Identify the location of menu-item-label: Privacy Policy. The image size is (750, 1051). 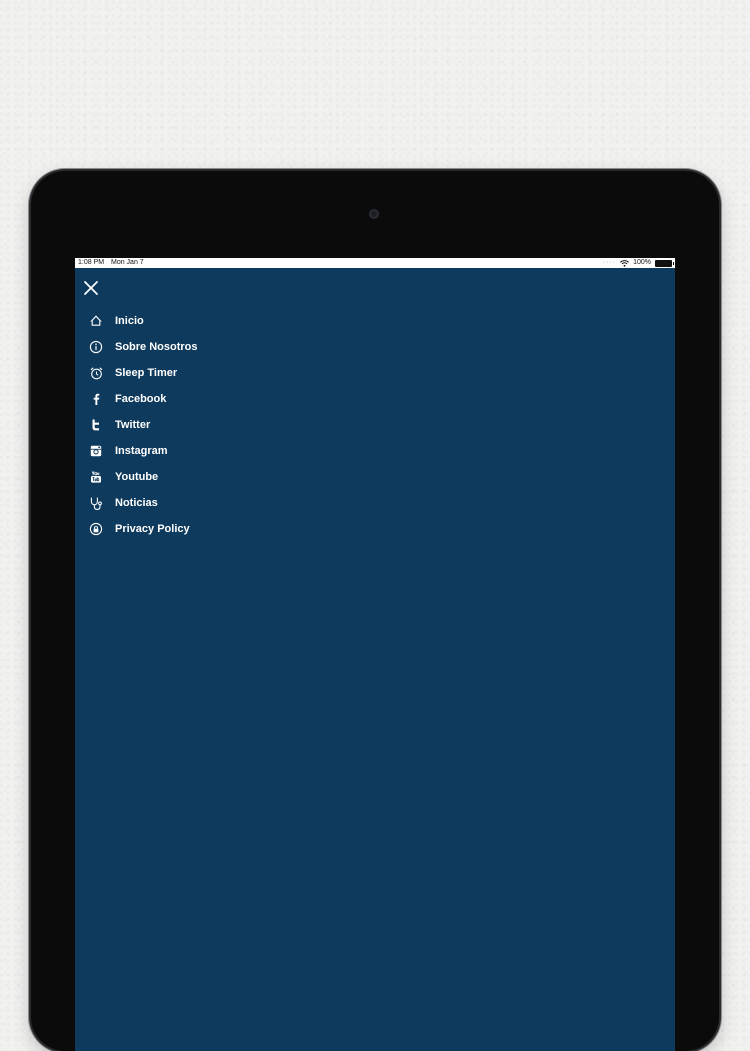
(152, 529).